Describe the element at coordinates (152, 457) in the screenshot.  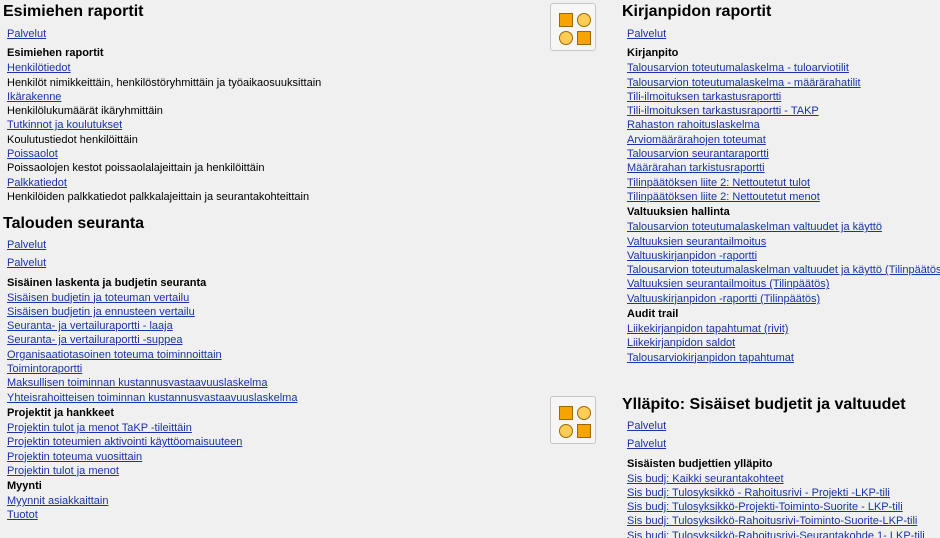
I see `report-link: Projektin toteuma vuosittain` at that location.